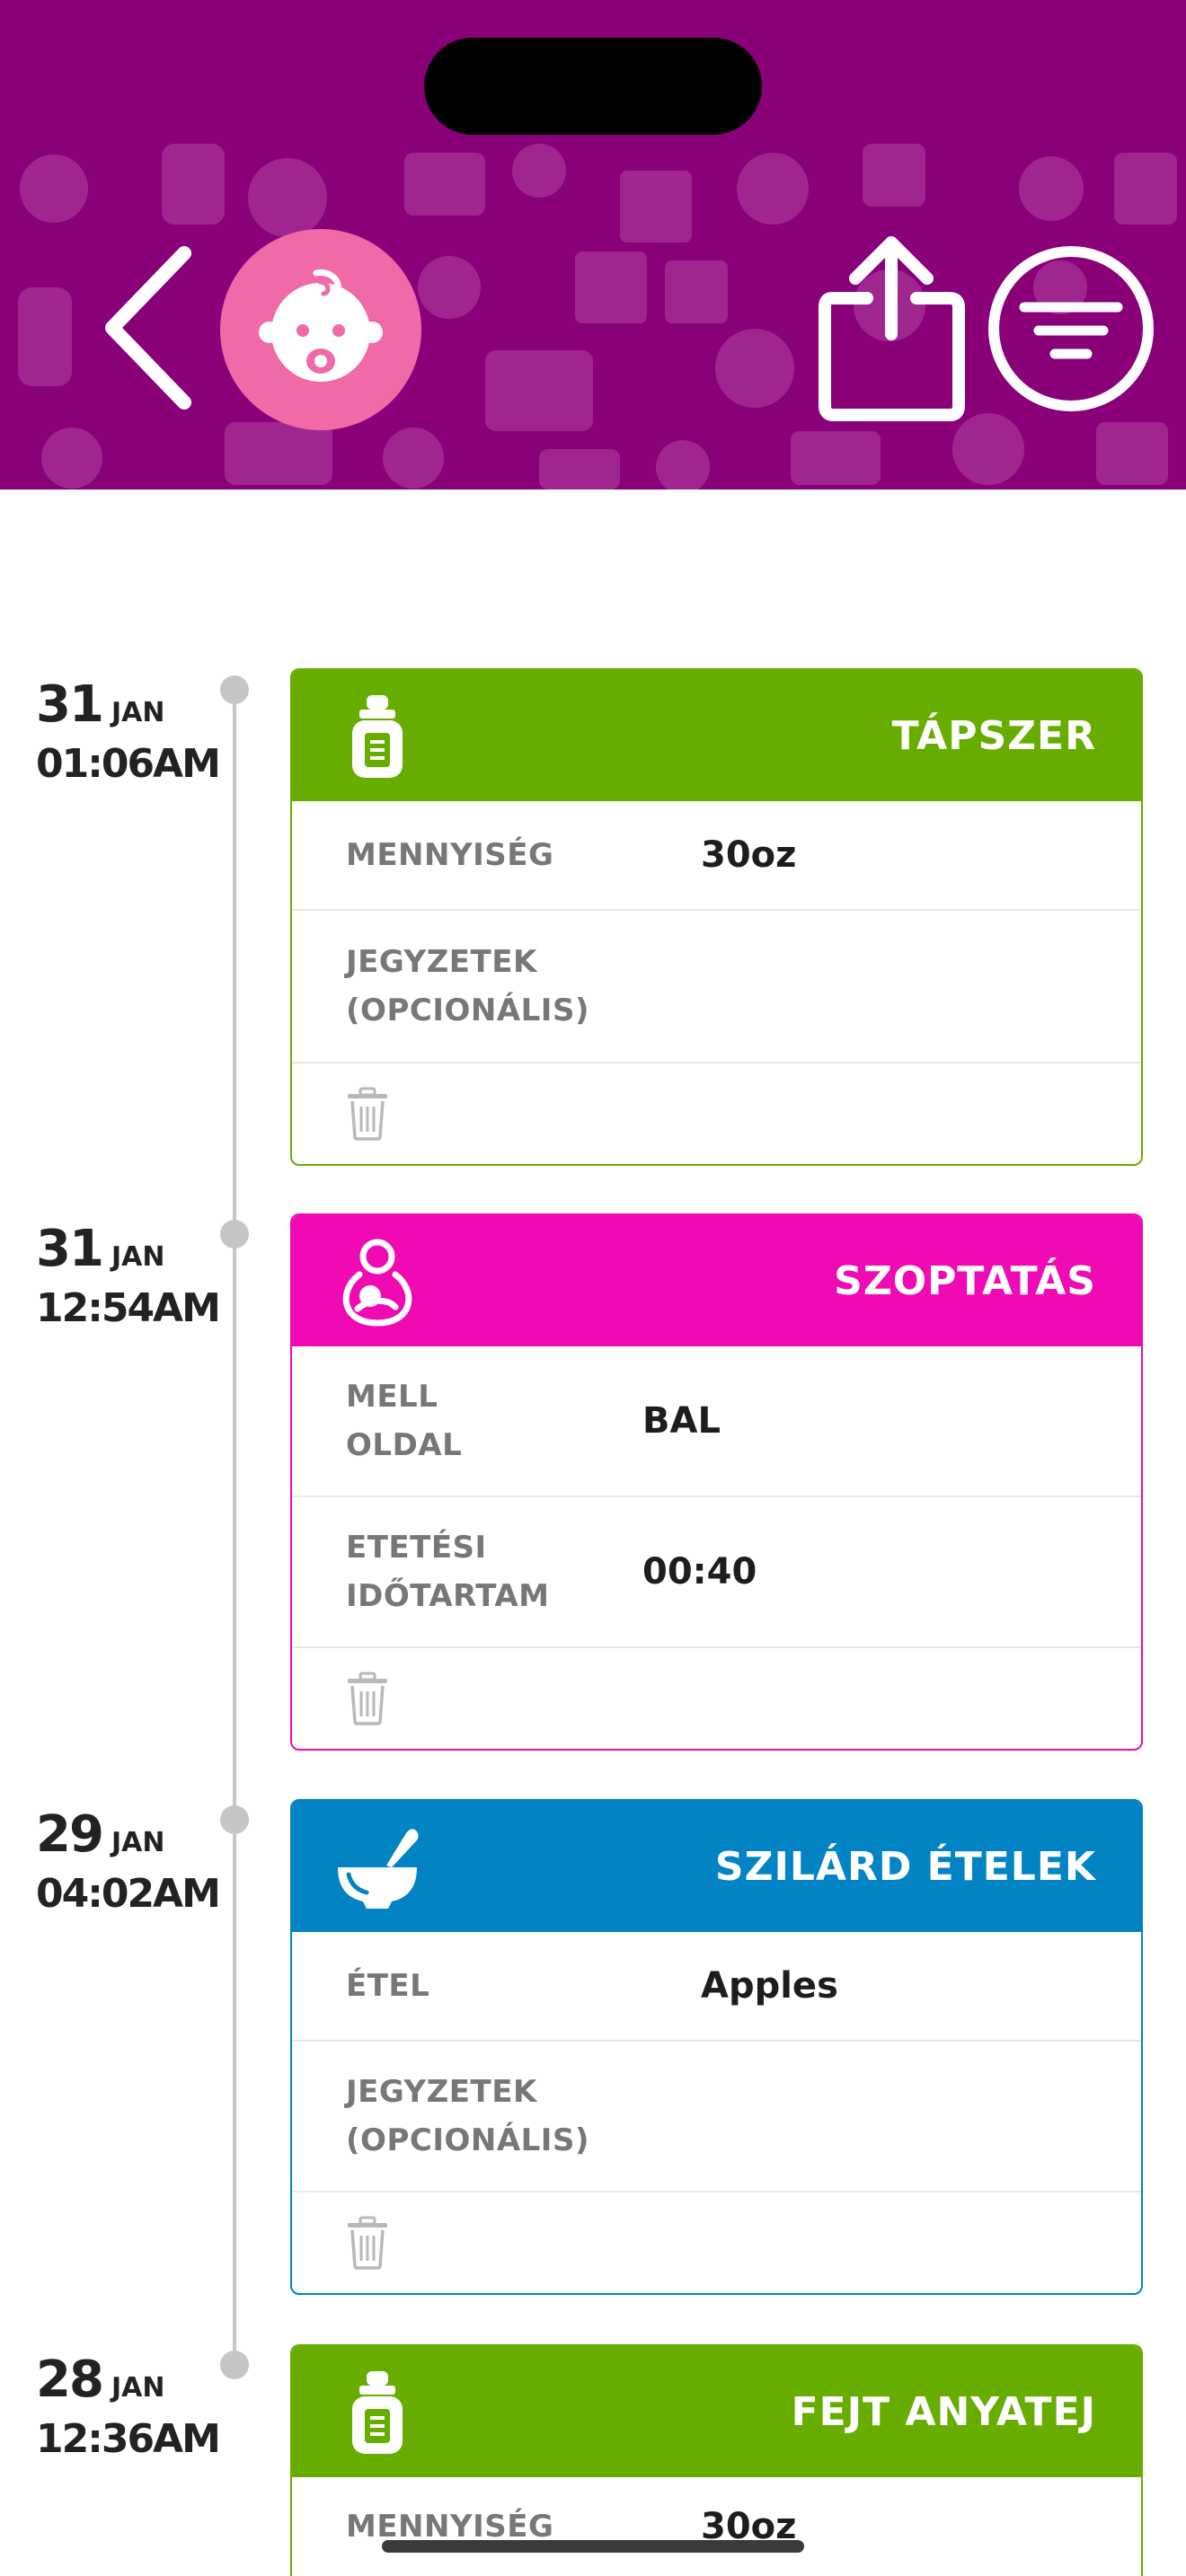 This screenshot has width=1186, height=2576. Describe the element at coordinates (905, 1866) in the screenshot. I see `card-title: SZILÁRD ÉTELEK` at that location.